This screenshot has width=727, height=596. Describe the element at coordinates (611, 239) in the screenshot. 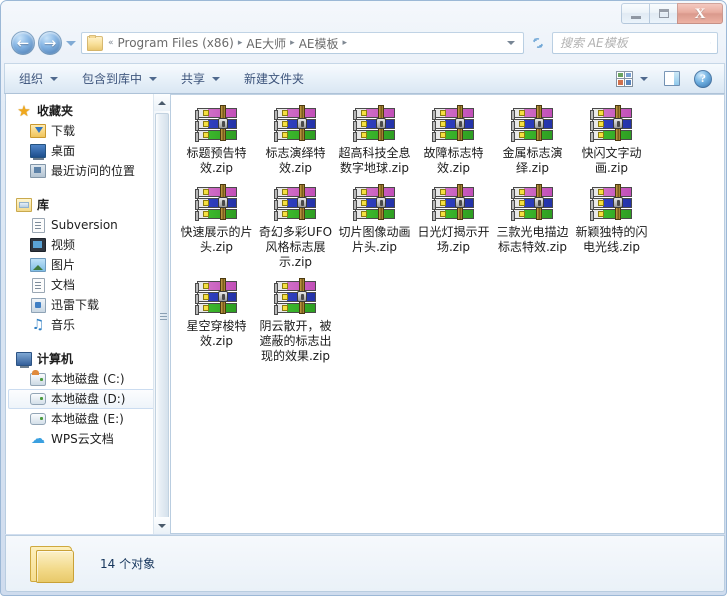

I see `file-name-label: 新颖独特的闪电光线.zip` at that location.